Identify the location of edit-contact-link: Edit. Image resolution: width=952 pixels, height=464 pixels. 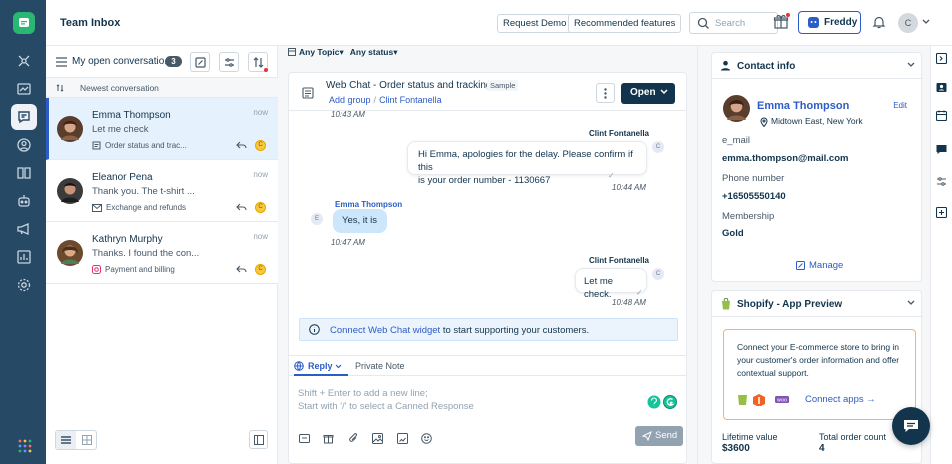
(900, 105).